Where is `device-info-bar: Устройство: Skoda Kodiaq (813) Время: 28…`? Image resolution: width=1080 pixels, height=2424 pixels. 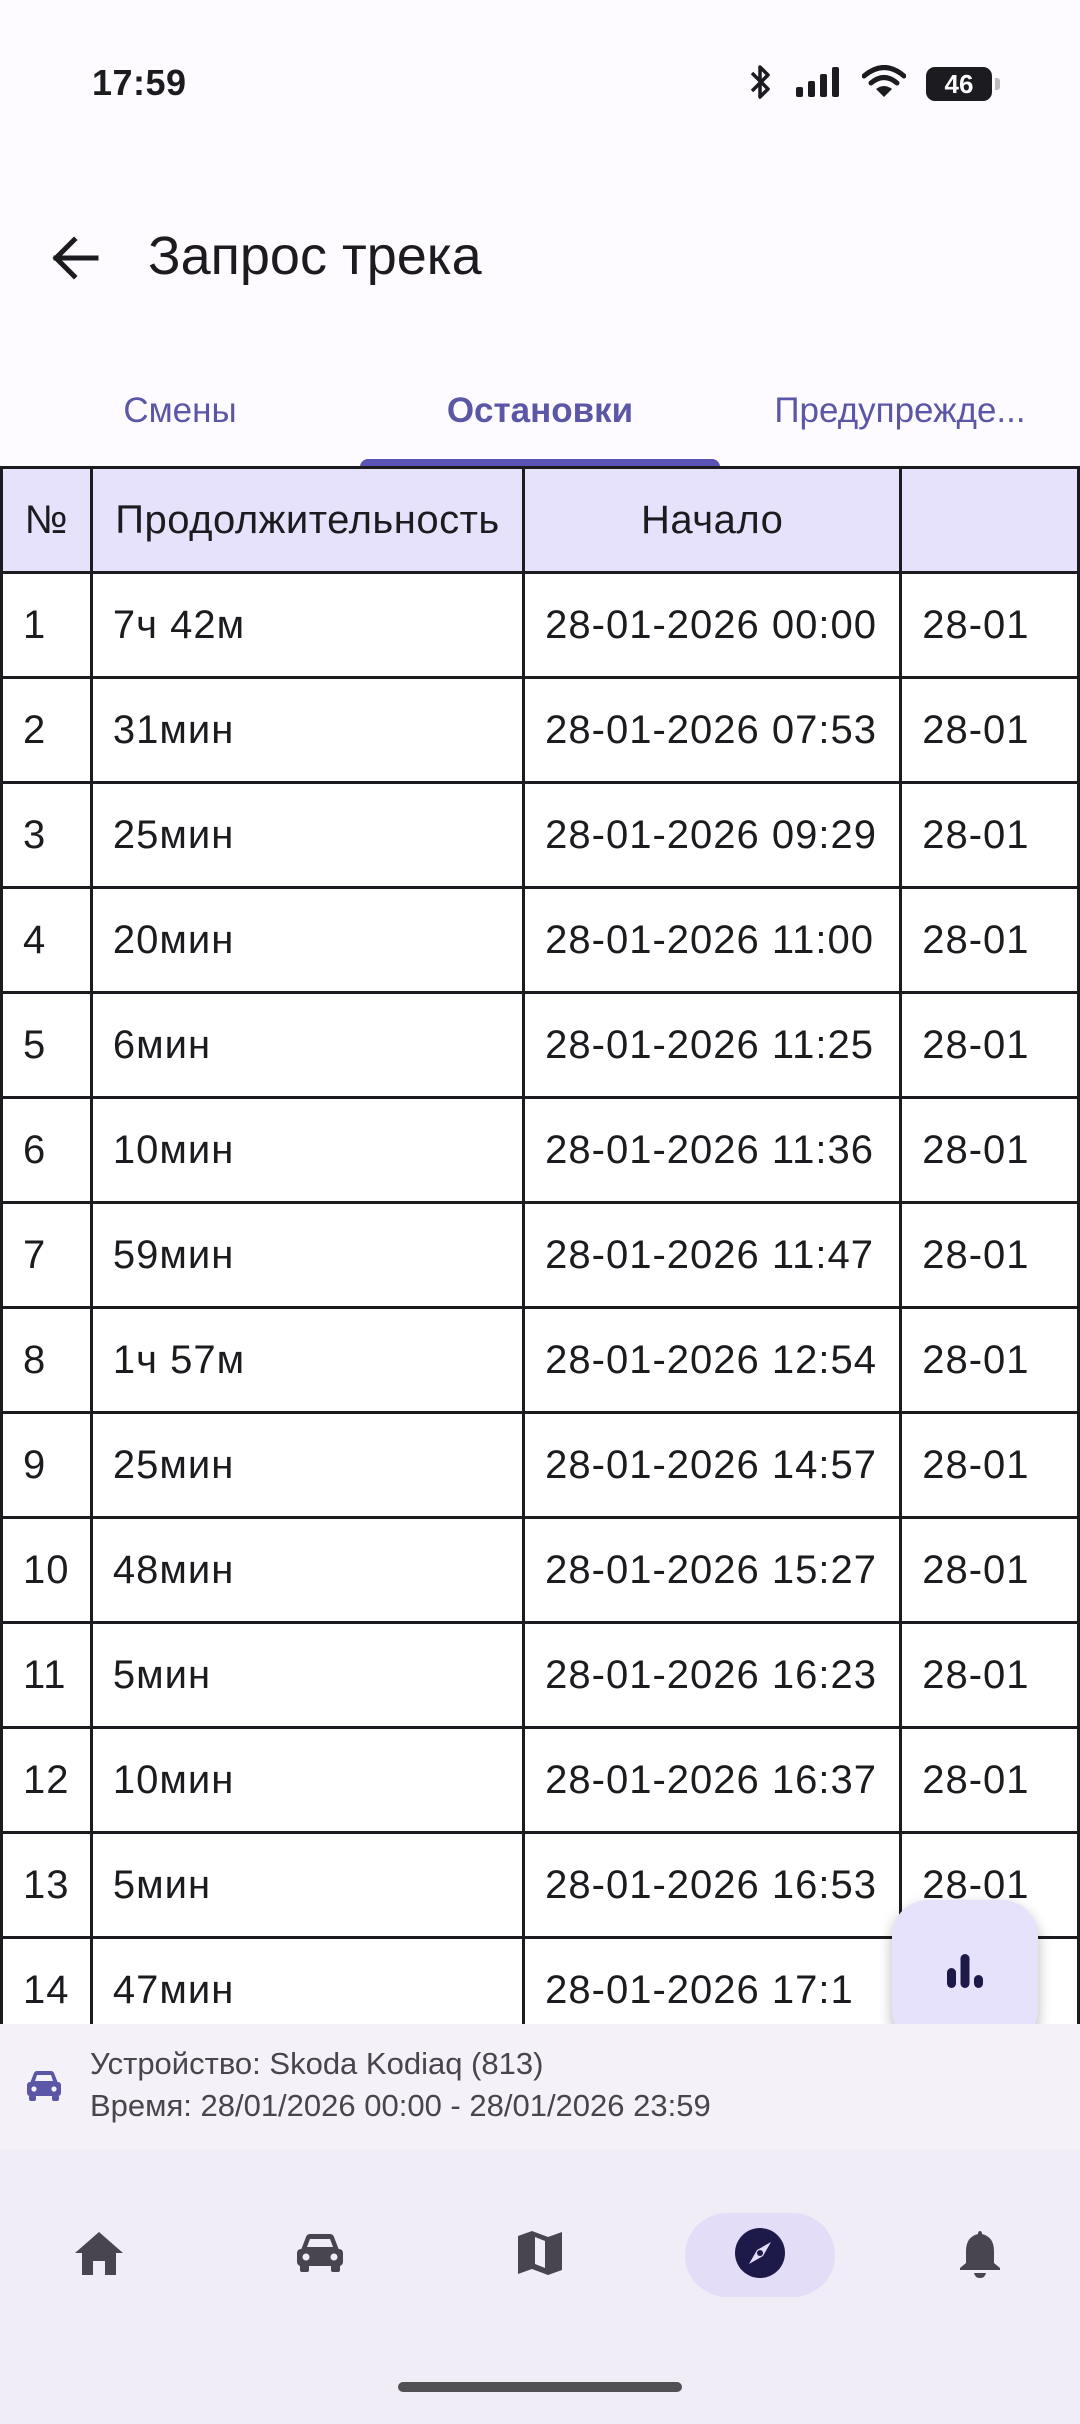 device-info-bar: Устройство: Skoda Kodiaq (813) Время: 28… is located at coordinates (540, 2086).